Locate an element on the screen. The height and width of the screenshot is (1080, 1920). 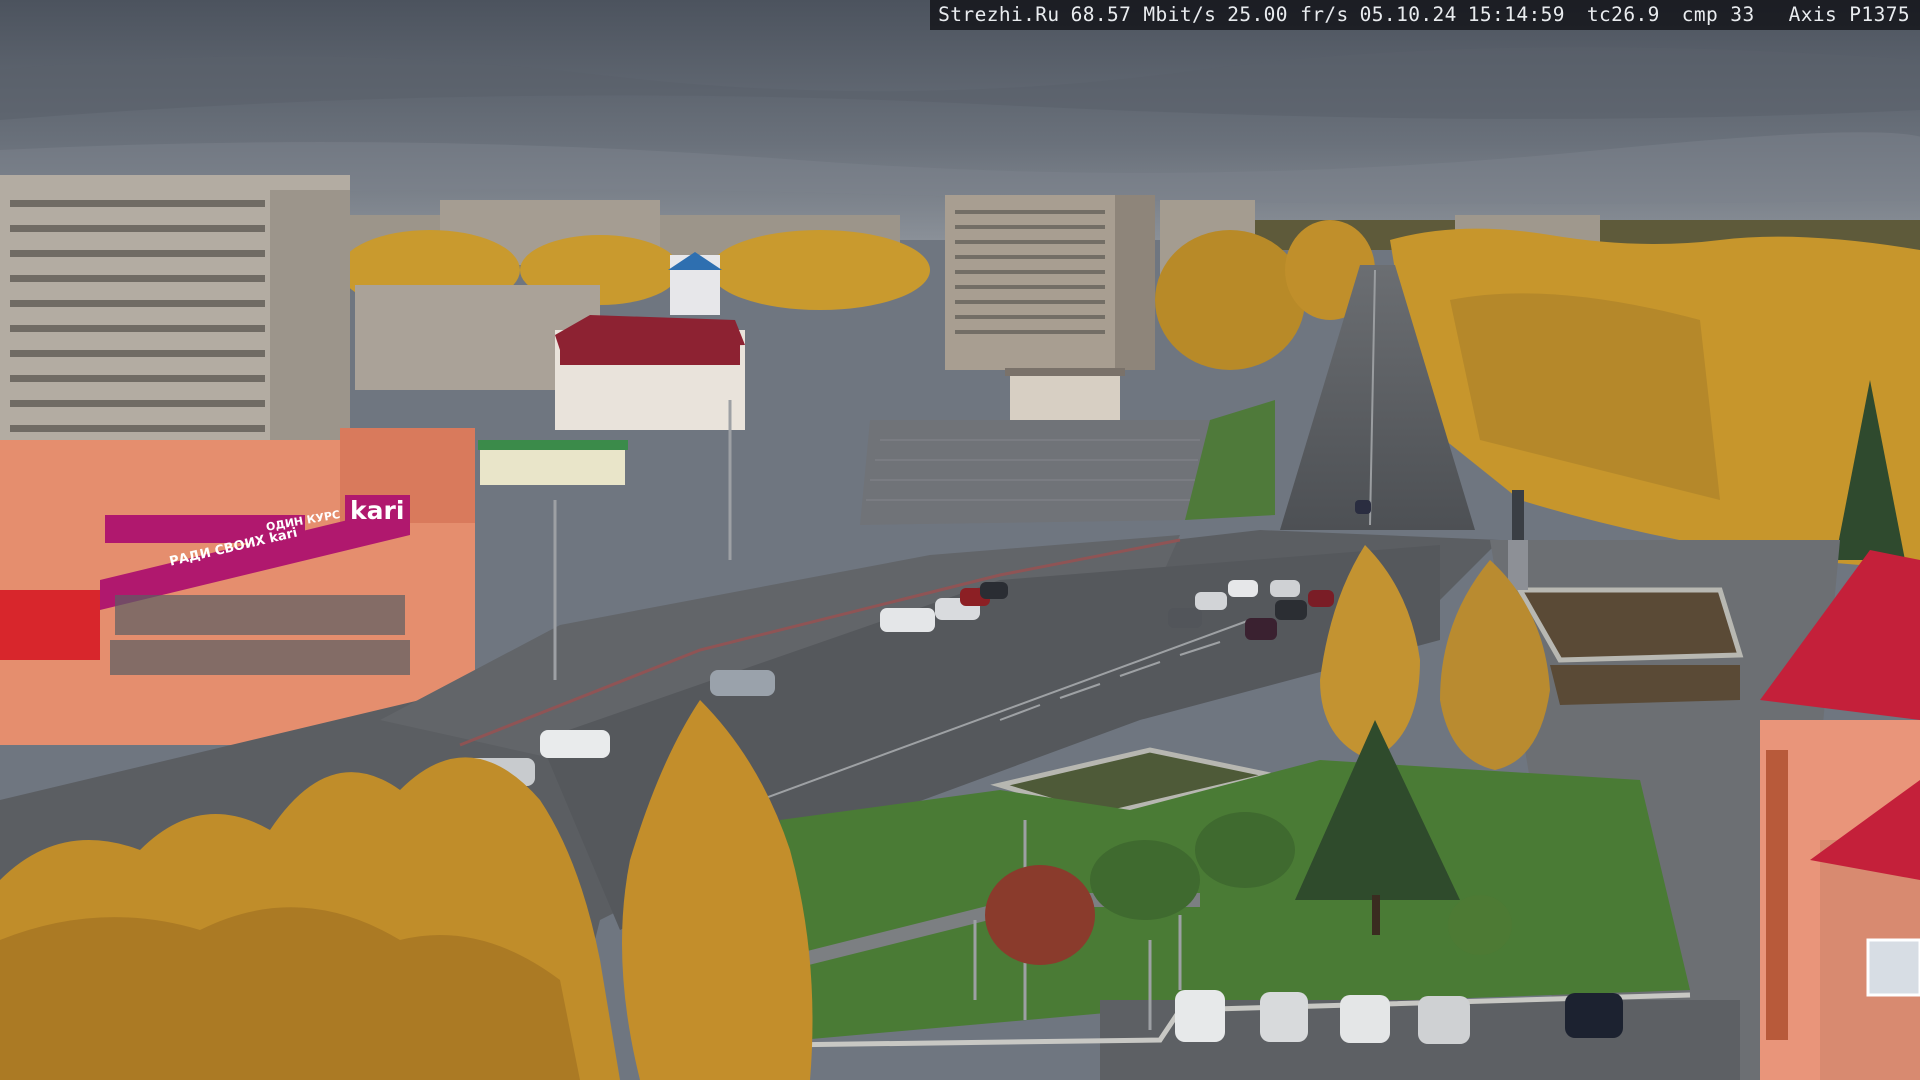
central-tower-side is located at coordinates (1135, 282).